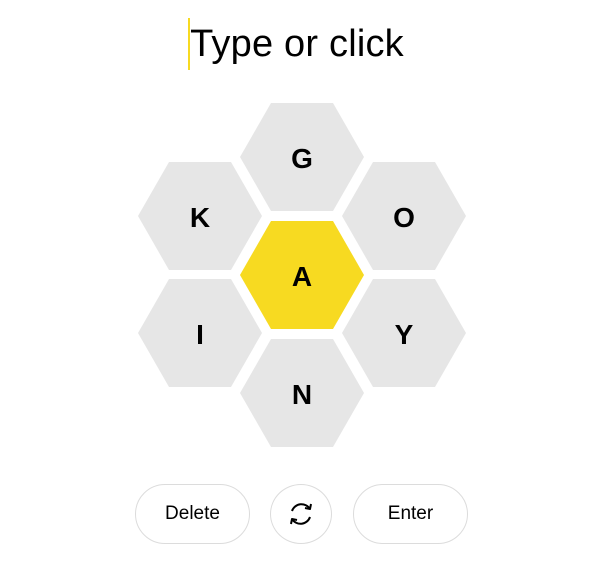 The width and height of the screenshot is (592, 569). I want to click on shuffle-icon, so click(301, 514).